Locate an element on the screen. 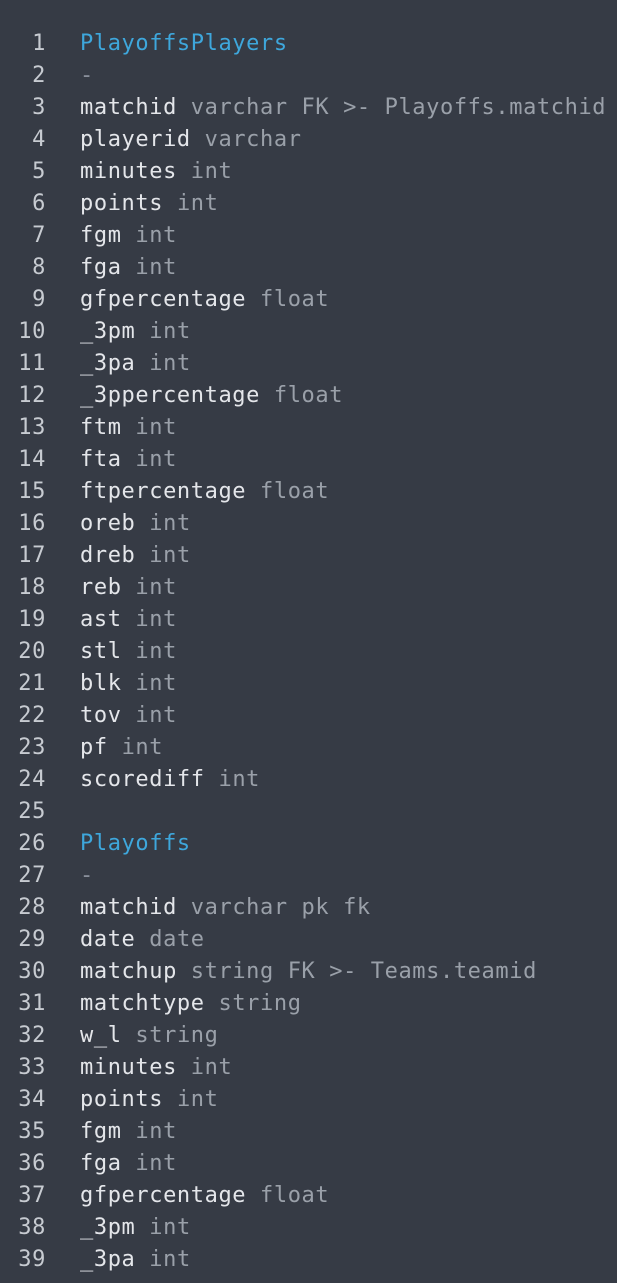 The image size is (617, 1283). code-line: 24 scorediff int is located at coordinates (308, 780).